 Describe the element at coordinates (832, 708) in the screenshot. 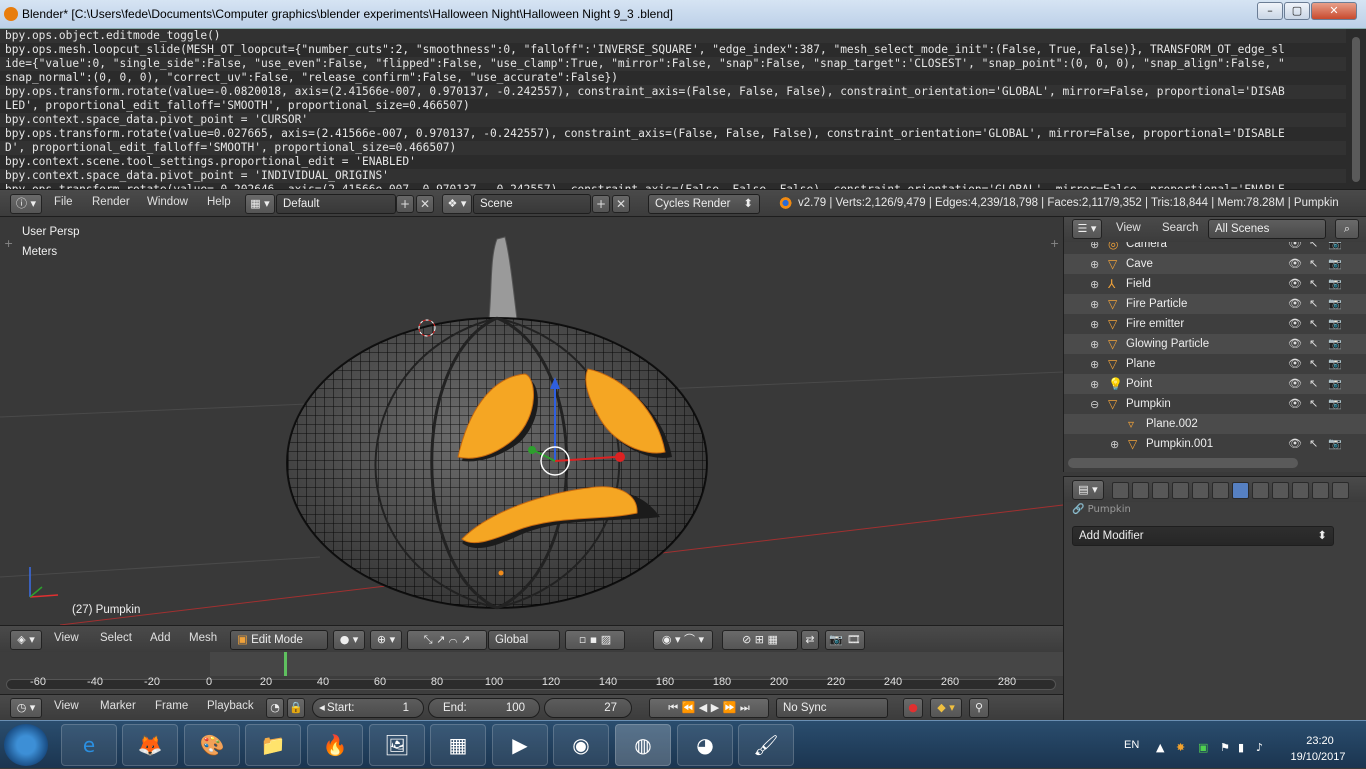

I see `sync-dropdown: No Sync` at that location.